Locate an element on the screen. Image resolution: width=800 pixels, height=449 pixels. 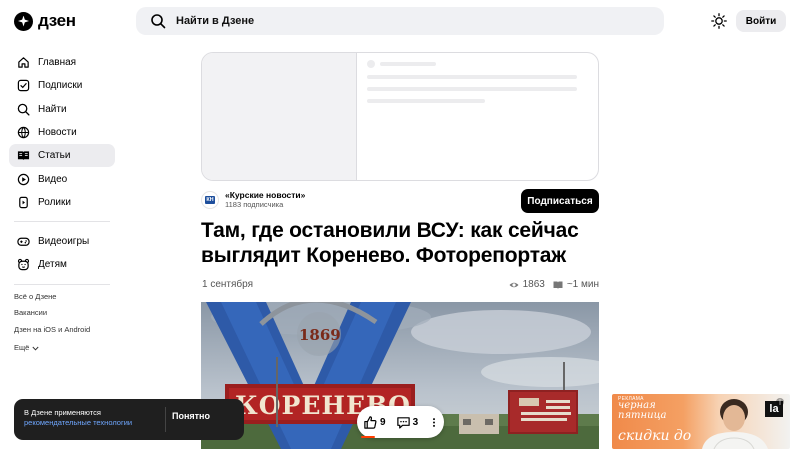
read-time: ~1 мин is located at coordinates (582, 284).